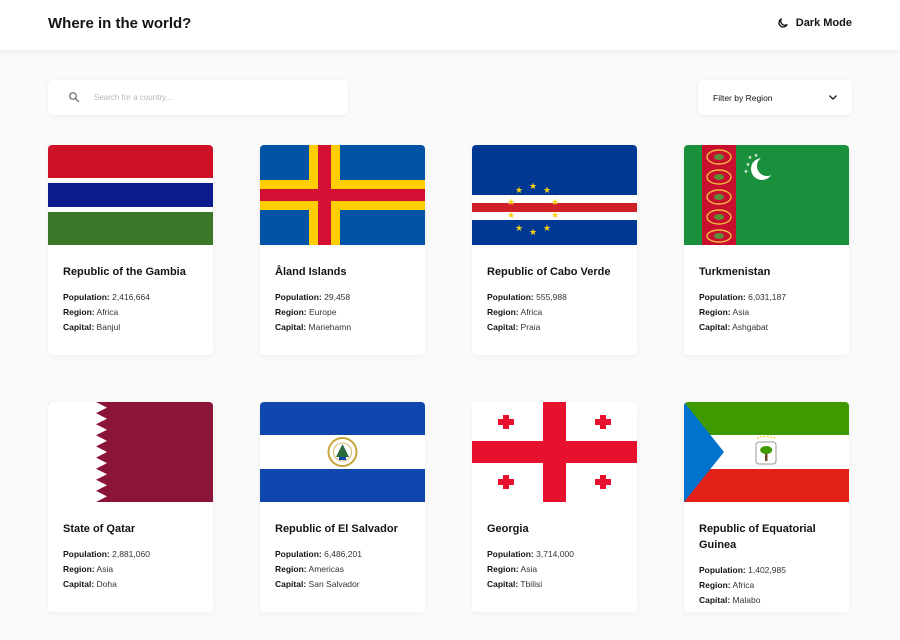 Image resolution: width=900 pixels, height=640 pixels. What do you see at coordinates (124, 272) in the screenshot?
I see `country-name: Republic of the Gambia` at bounding box center [124, 272].